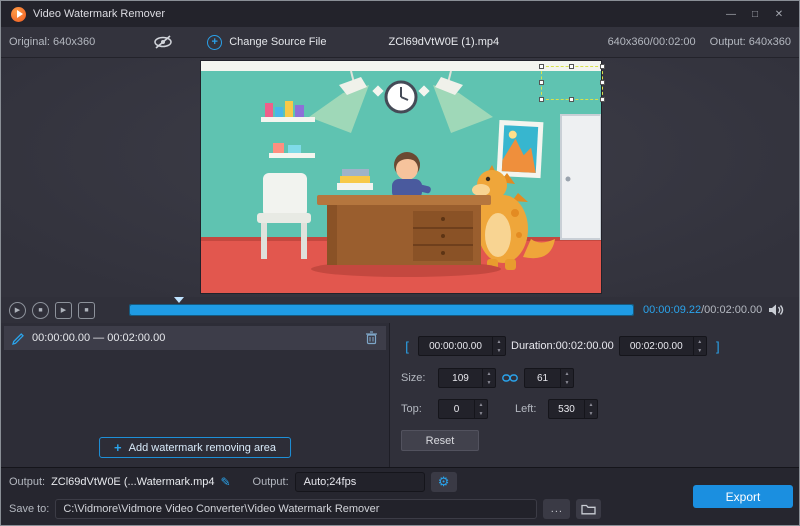  What do you see at coordinates (444, 42) in the screenshot?
I see `source-filename: ZCl69dVtW0E (1).mp4` at bounding box center [444, 42].